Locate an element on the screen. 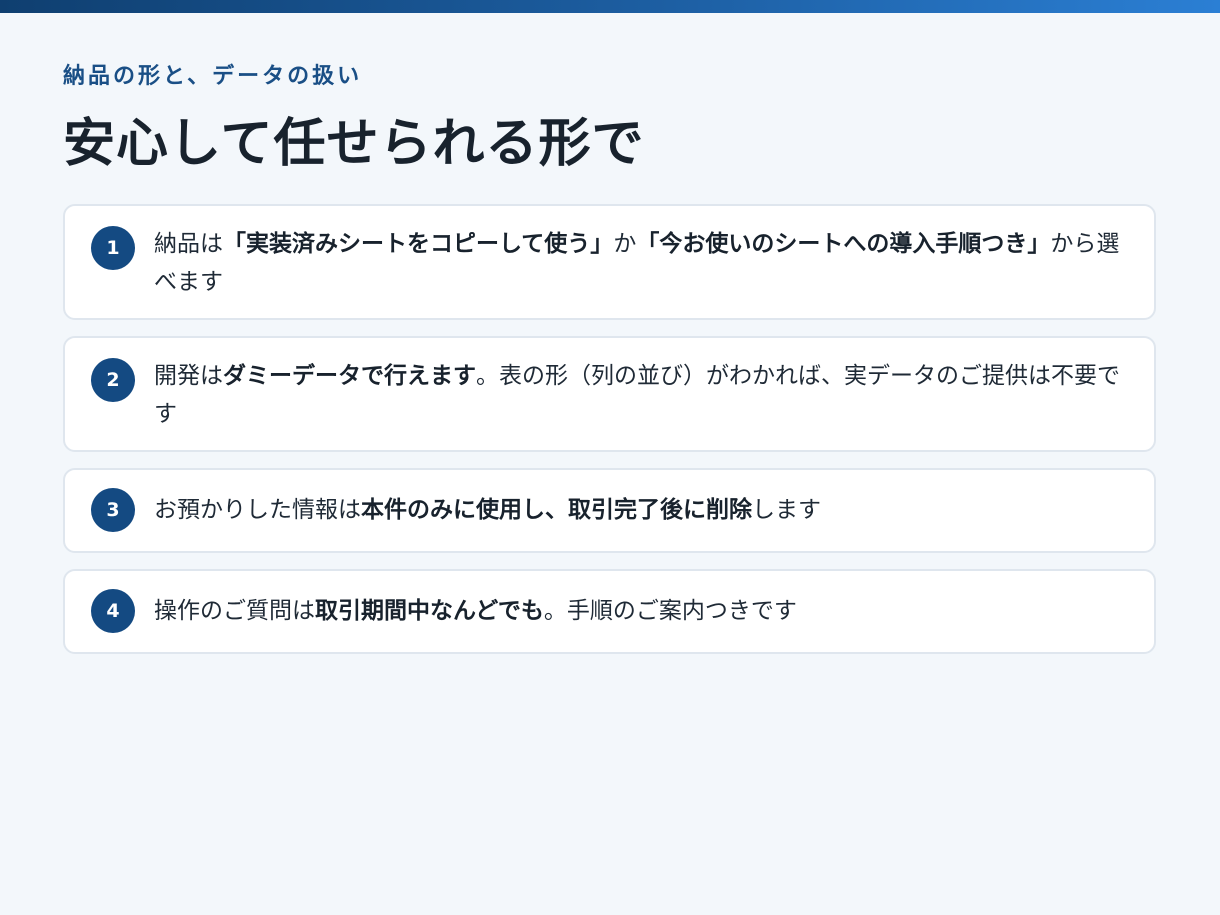 Image resolution: width=1220 pixels, height=915 pixels. text-segment: 。手順のご案内つきです is located at coordinates (670, 611).